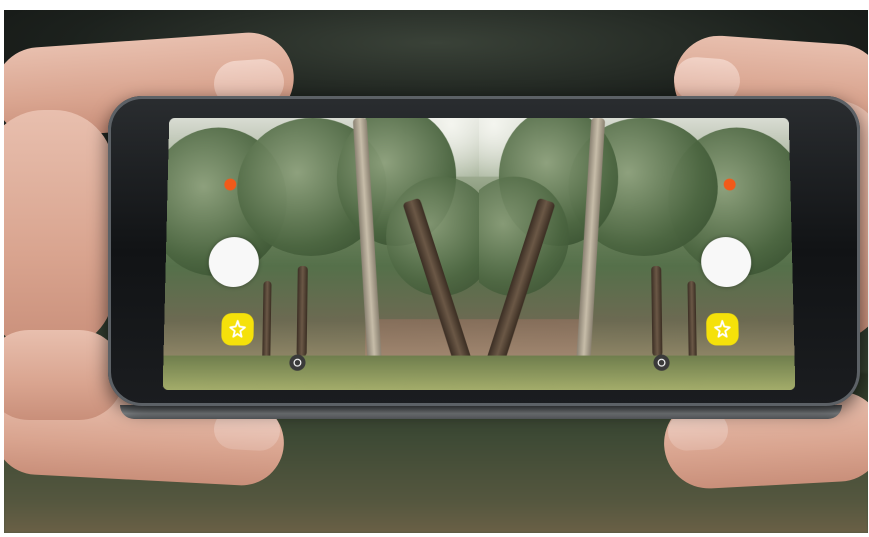 The image size is (869, 537). I want to click on record-dot-icon, so click(729, 184).